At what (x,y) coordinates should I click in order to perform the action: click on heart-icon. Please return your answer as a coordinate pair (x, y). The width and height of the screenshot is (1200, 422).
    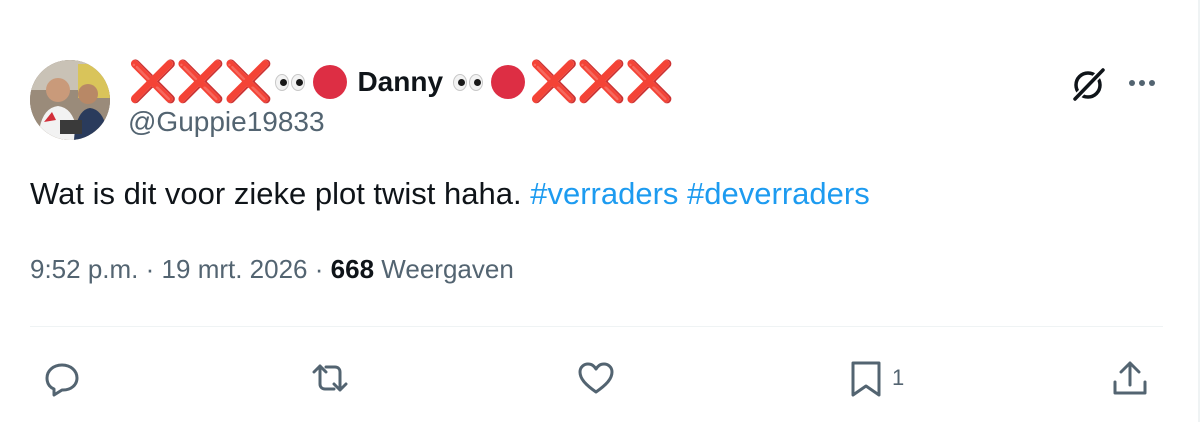
    Looking at the image, I should click on (596, 378).